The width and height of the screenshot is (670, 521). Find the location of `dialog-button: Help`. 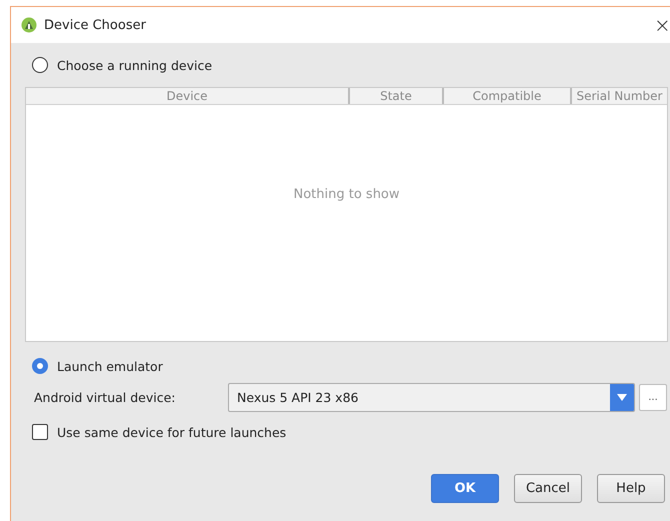

dialog-button: Help is located at coordinates (631, 488).